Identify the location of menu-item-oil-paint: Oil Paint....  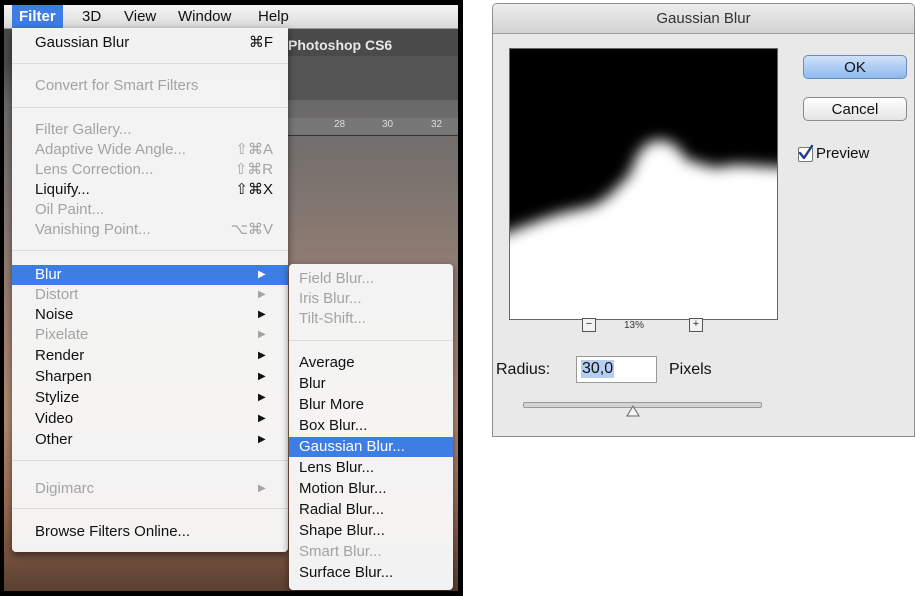
(150, 210).